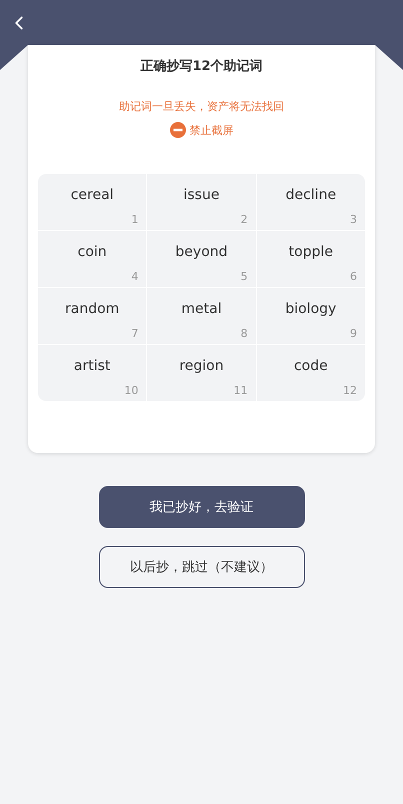  I want to click on mnemonic-word: beyond, so click(201, 252).